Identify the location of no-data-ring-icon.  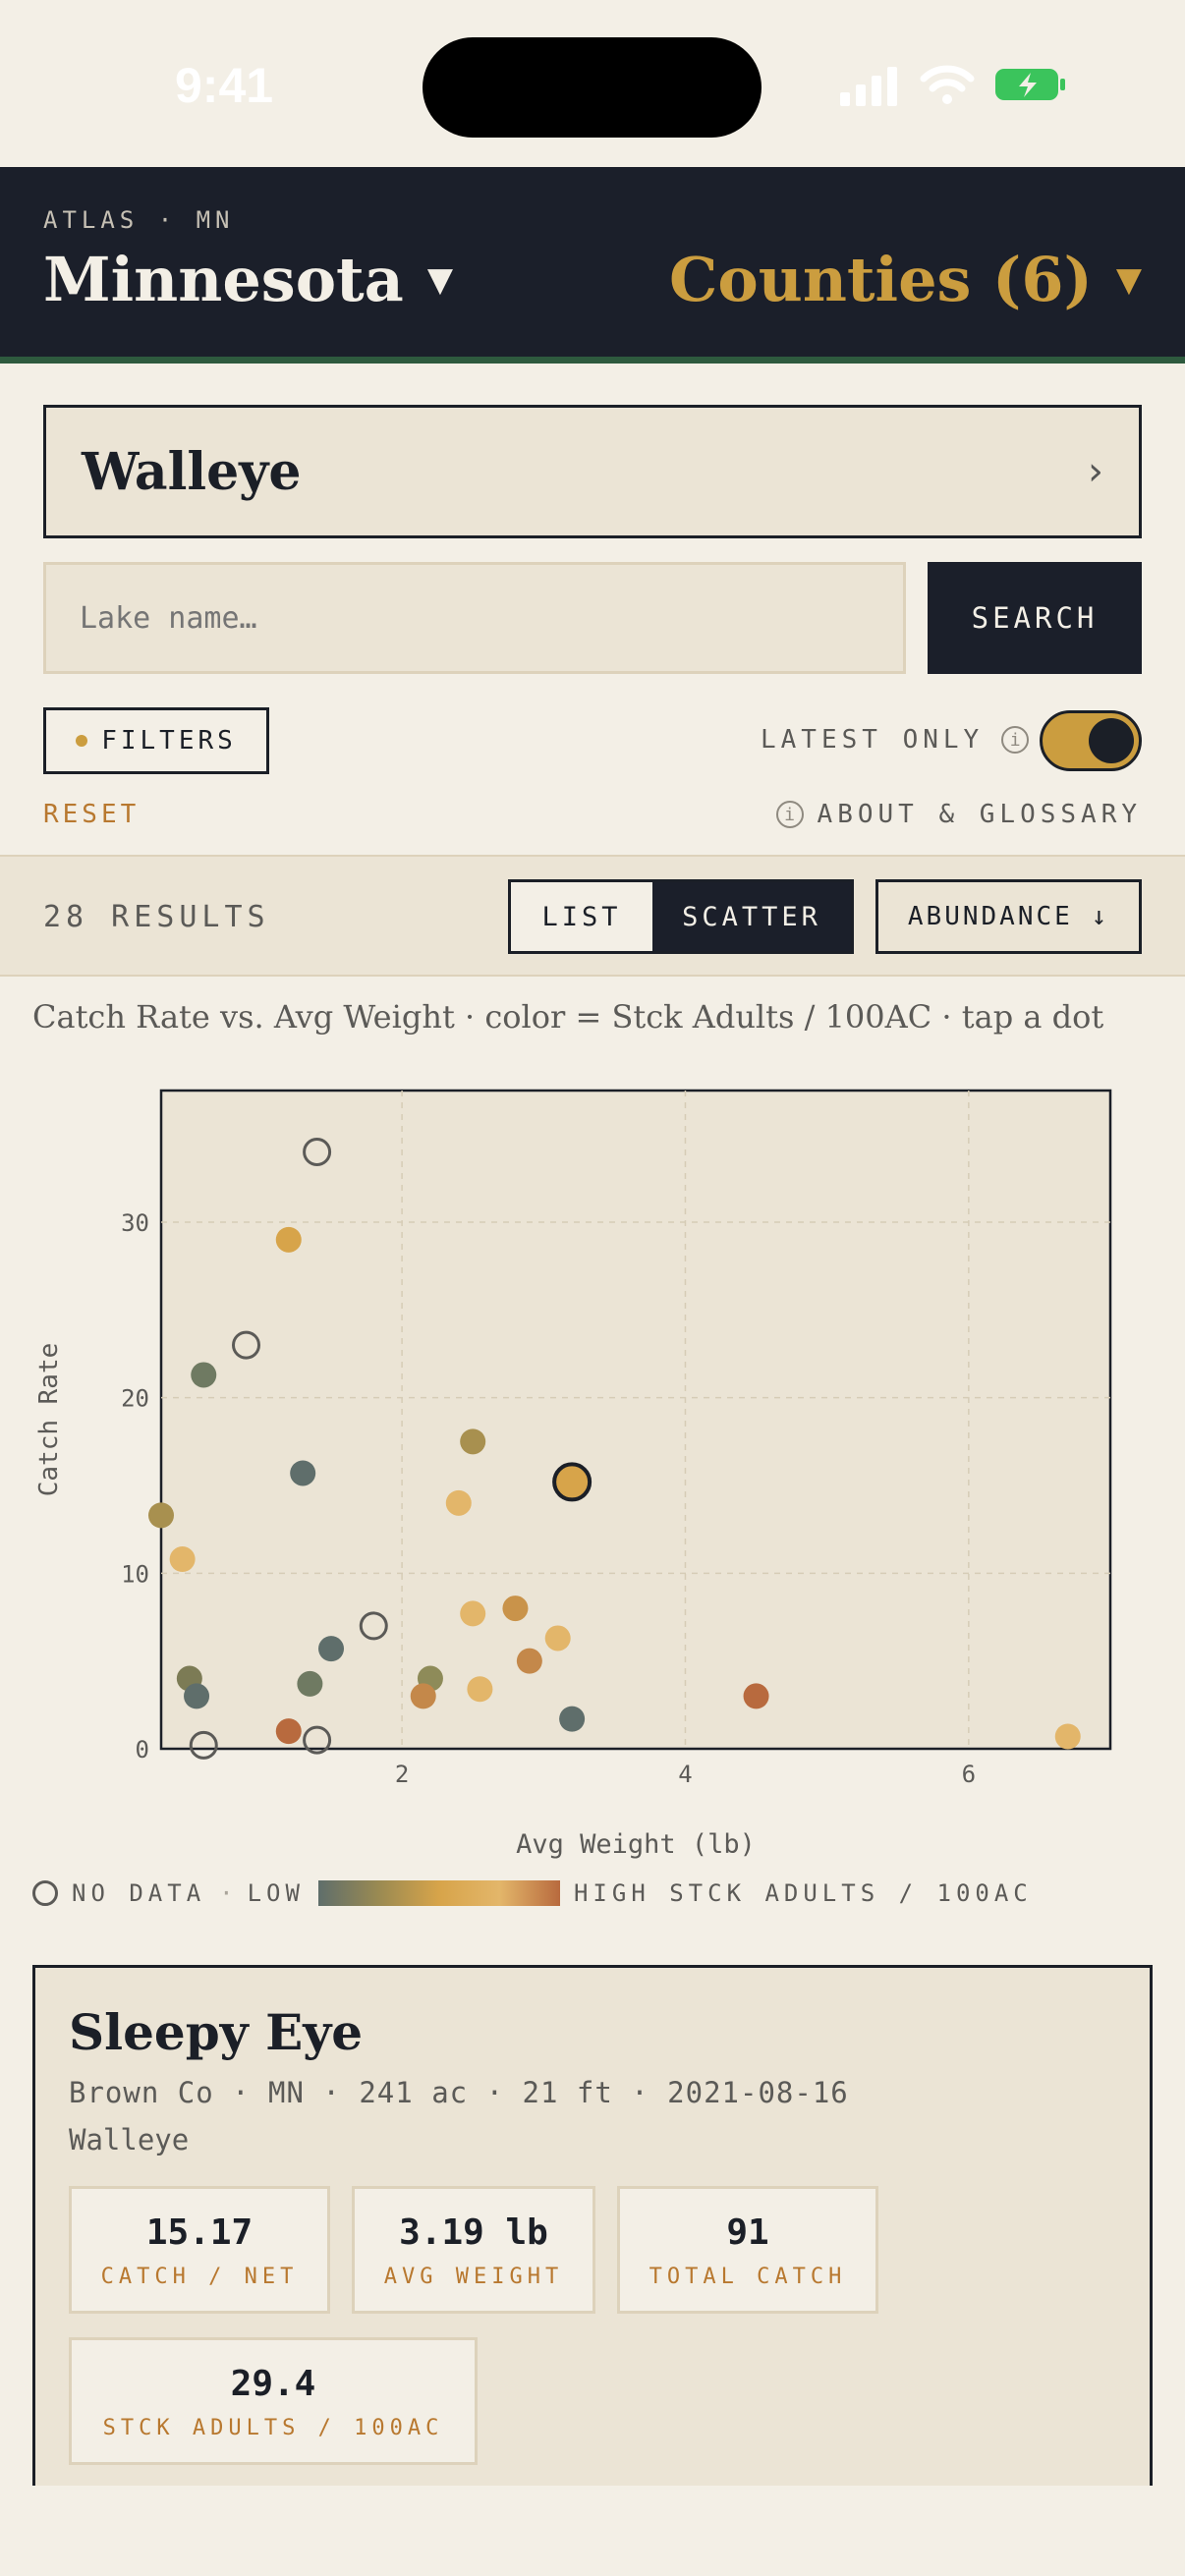
(45, 1893).